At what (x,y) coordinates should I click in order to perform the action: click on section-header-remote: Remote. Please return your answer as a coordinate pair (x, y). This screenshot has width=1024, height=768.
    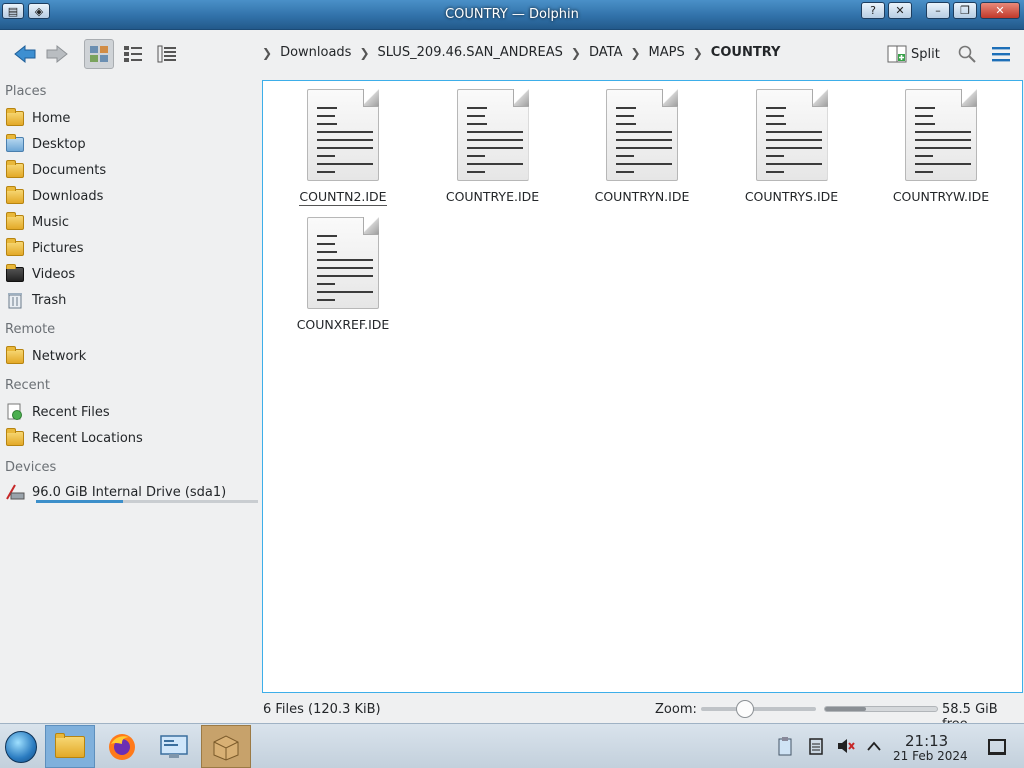
    Looking at the image, I should click on (30, 329).